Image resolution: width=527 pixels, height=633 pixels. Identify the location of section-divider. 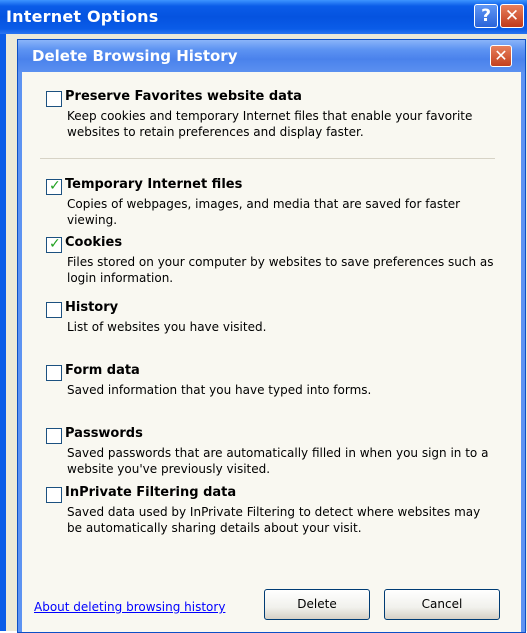
(267, 158).